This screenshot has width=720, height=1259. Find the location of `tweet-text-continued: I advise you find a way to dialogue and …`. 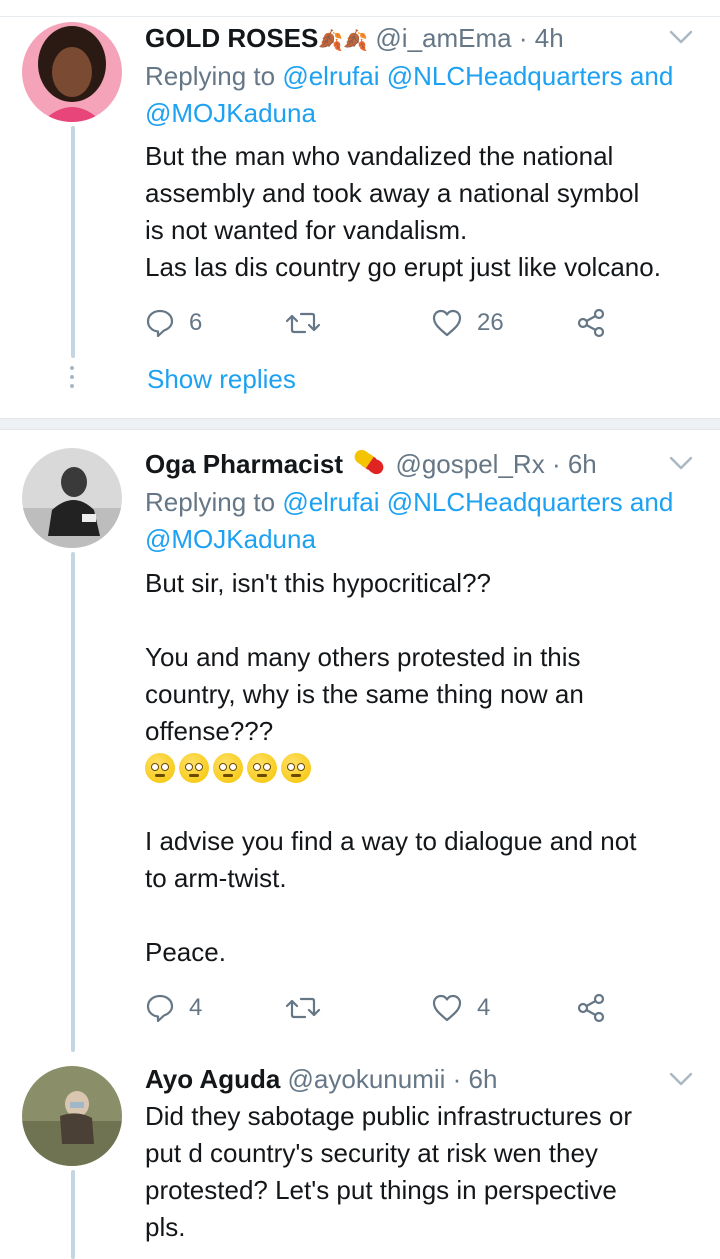

tweet-text-continued: I advise you find a way to dialogue and … is located at coordinates (391, 896).